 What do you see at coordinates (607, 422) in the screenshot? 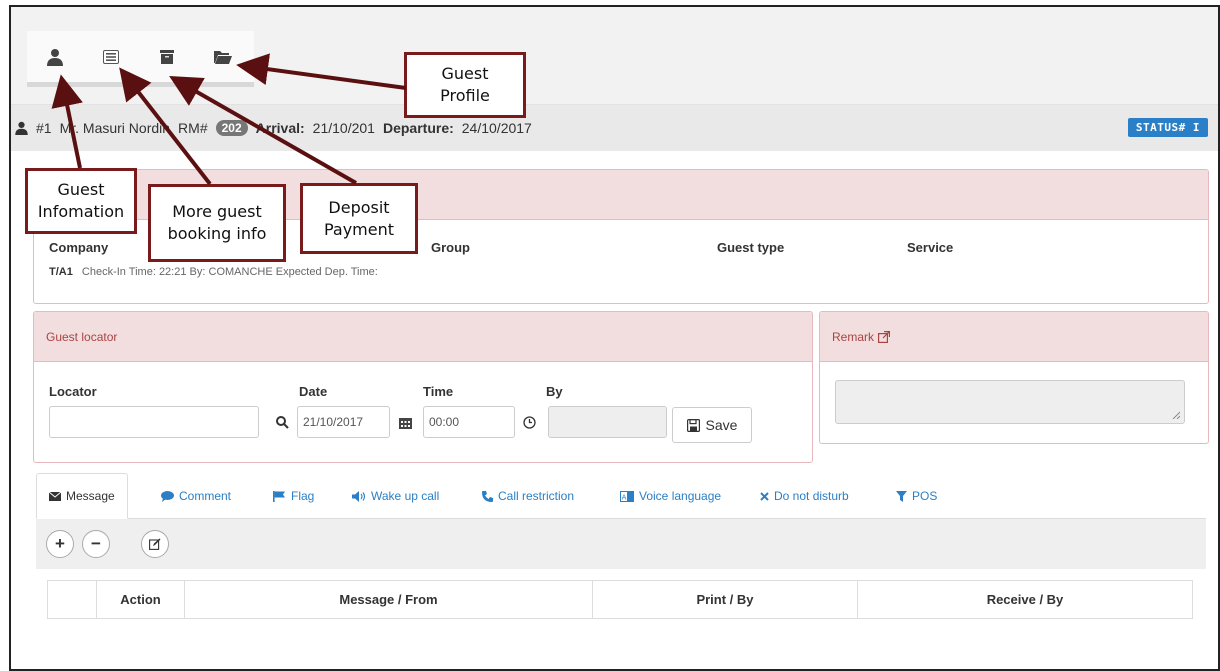
I see `by-input` at bounding box center [607, 422].